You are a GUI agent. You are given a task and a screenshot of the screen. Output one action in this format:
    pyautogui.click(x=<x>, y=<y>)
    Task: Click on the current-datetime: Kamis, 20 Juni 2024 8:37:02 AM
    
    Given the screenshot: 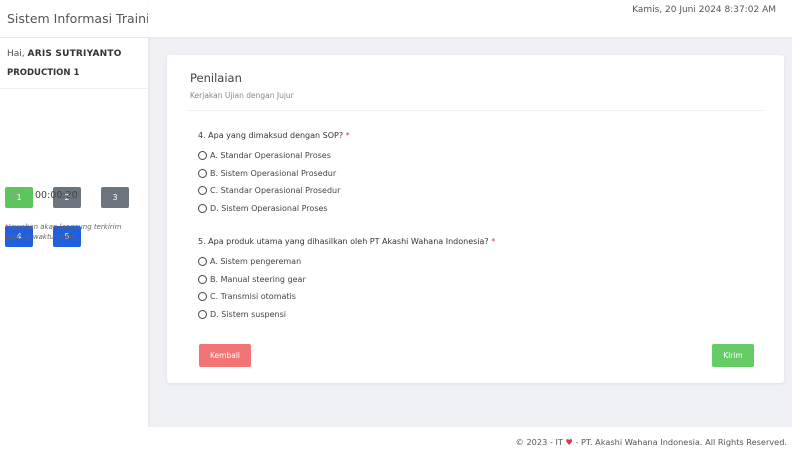 What is the action you would take?
    pyautogui.click(x=704, y=10)
    